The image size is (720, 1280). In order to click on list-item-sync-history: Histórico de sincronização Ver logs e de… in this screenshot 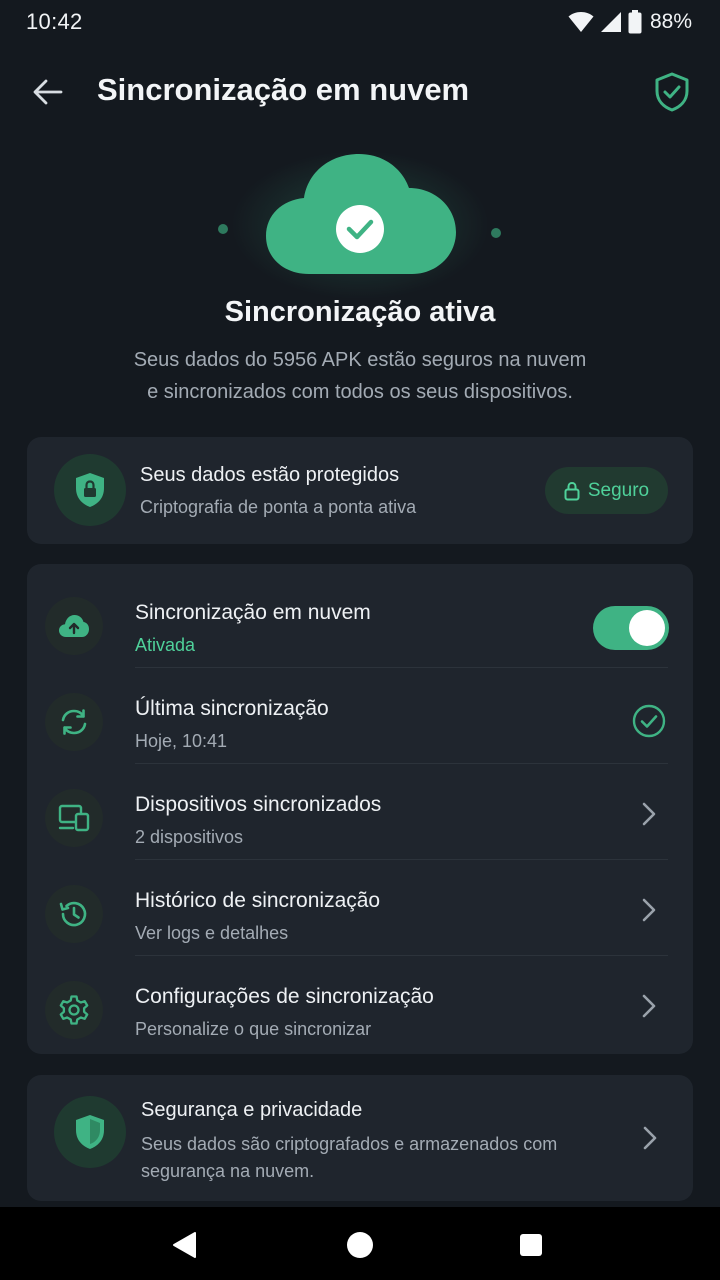, I will do `click(360, 908)`.